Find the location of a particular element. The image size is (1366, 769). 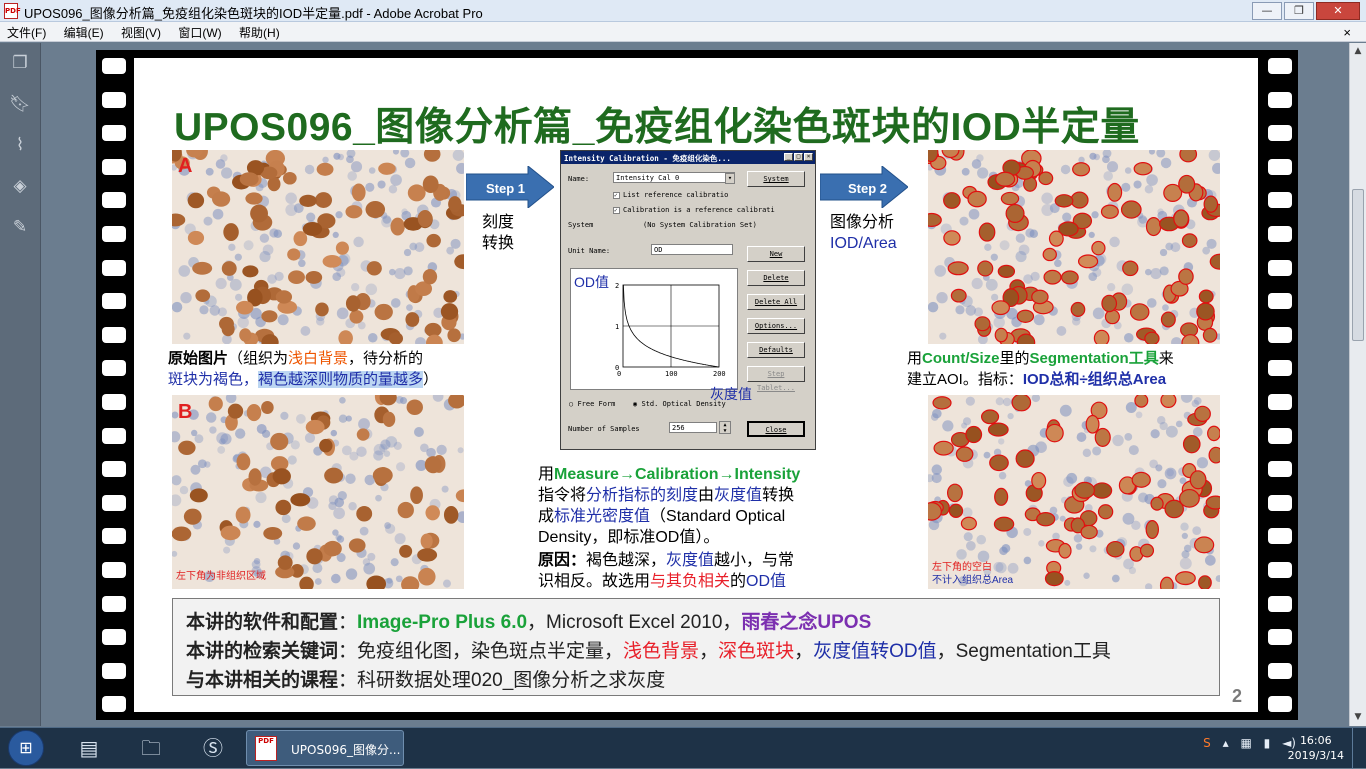

defaults-button: Defaults is located at coordinates (776, 350).